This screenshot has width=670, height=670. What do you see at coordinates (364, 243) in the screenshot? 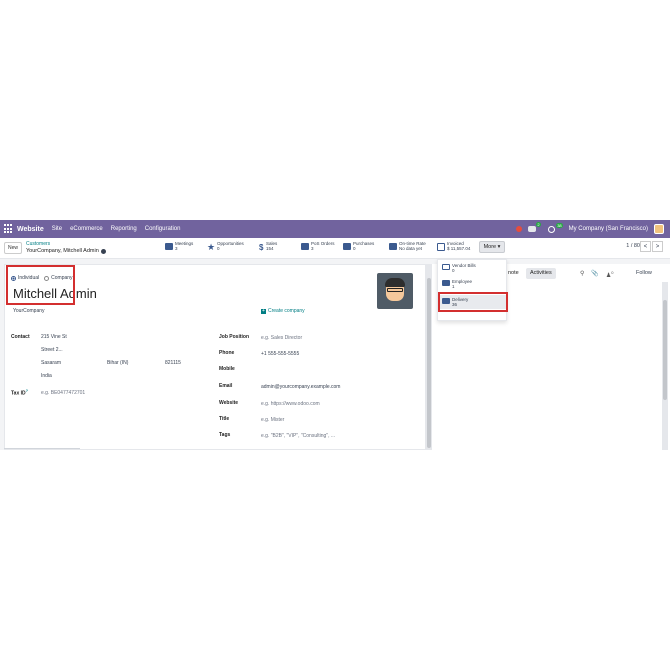
I see `purchases-label: Purchases` at bounding box center [364, 243].